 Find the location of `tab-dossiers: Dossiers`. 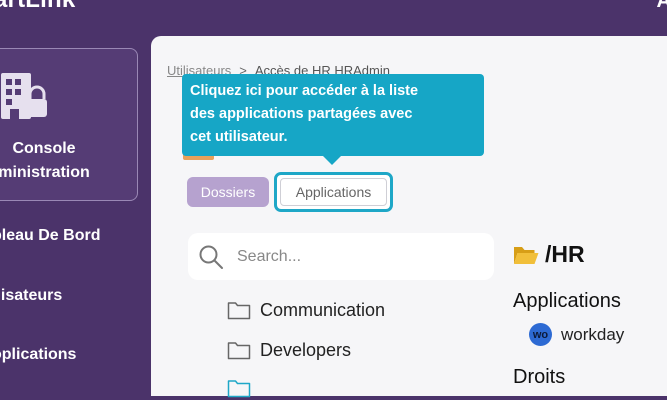

tab-dossiers: Dossiers is located at coordinates (228, 192).